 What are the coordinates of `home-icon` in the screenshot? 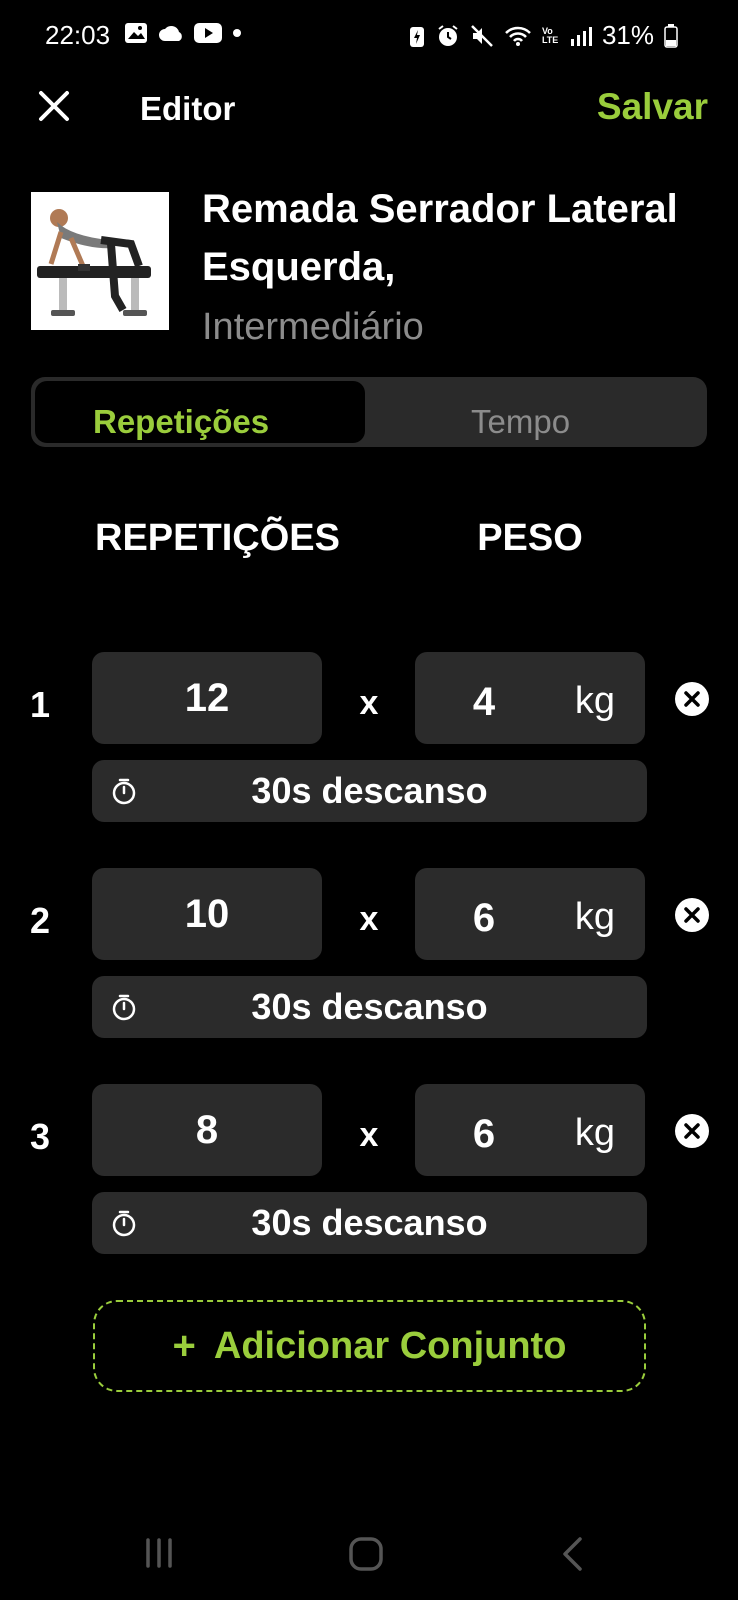 It's located at (366, 1554).